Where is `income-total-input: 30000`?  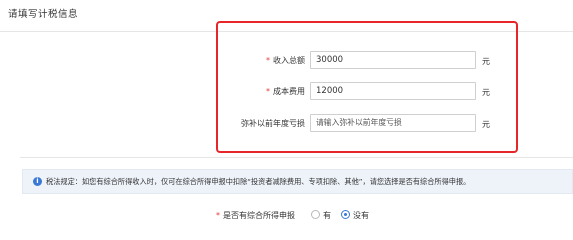 income-total-input: 30000 is located at coordinates (393, 60).